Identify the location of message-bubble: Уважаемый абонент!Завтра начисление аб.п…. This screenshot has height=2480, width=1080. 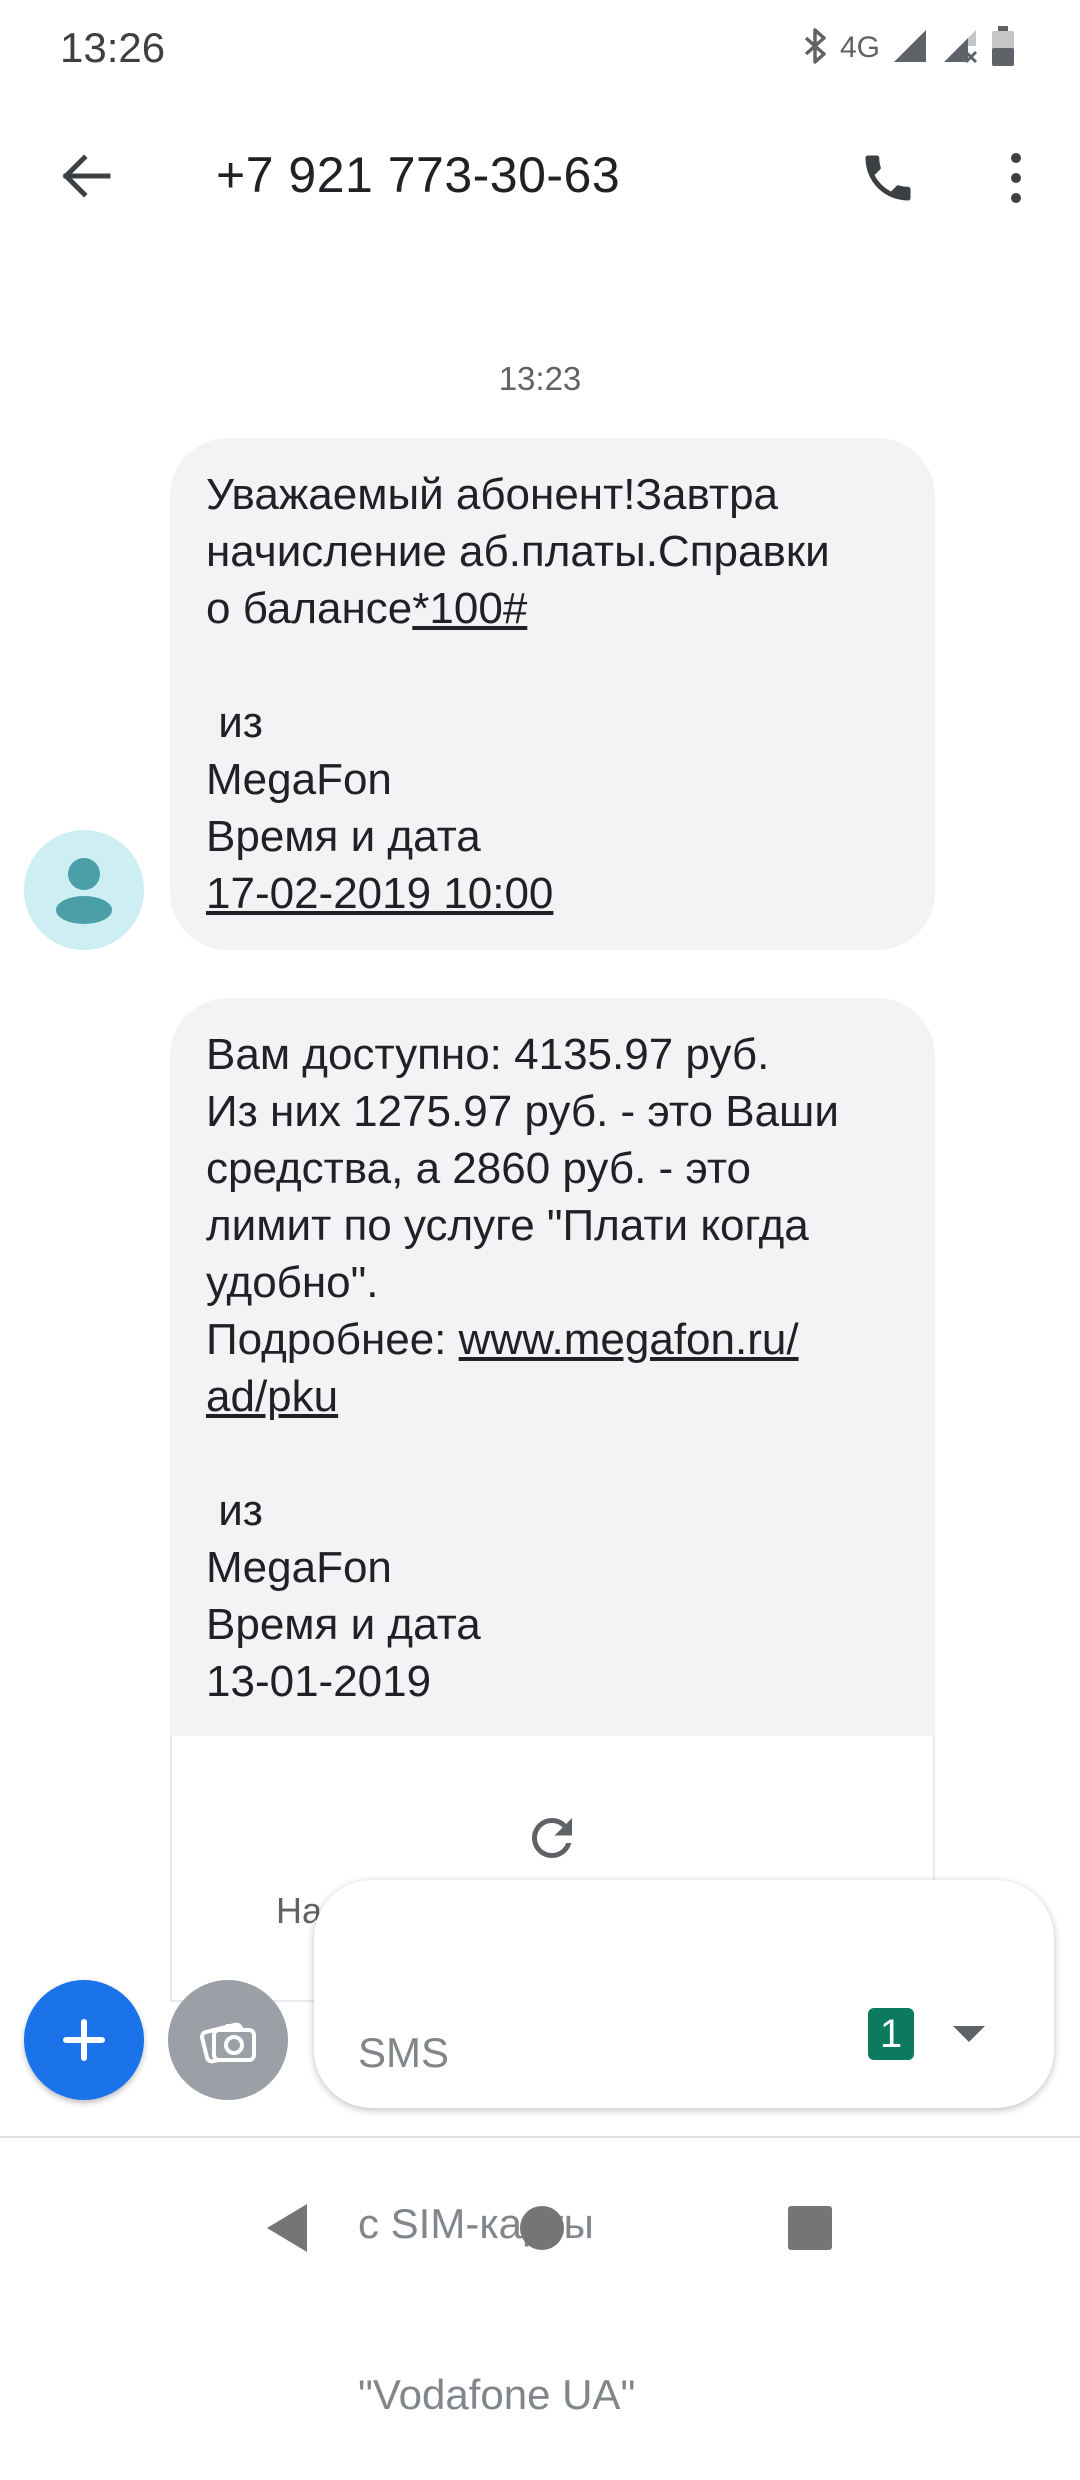
(552, 694).